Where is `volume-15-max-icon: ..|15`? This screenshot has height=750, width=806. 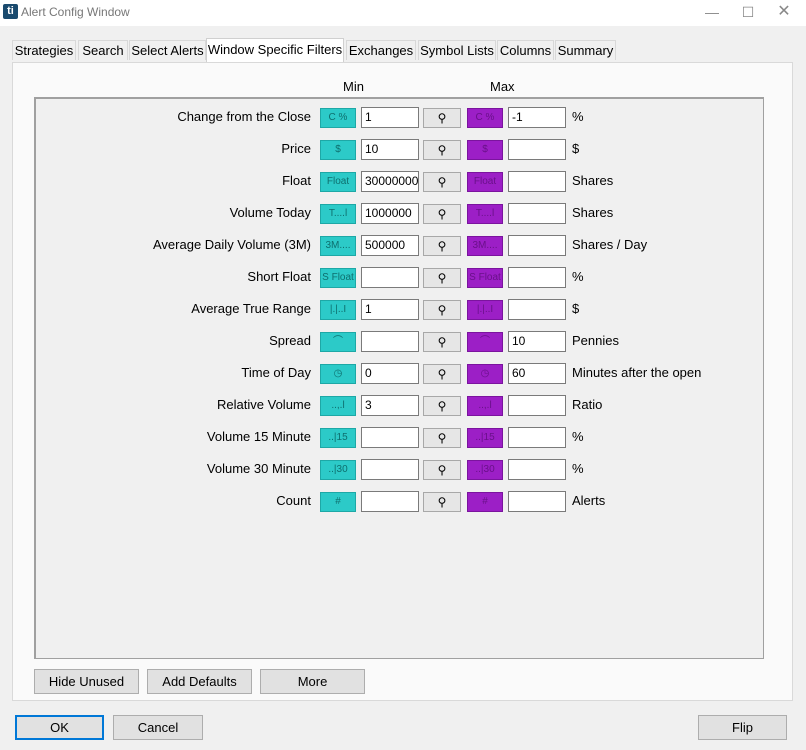
volume-15-max-icon: ..|15 is located at coordinates (485, 438).